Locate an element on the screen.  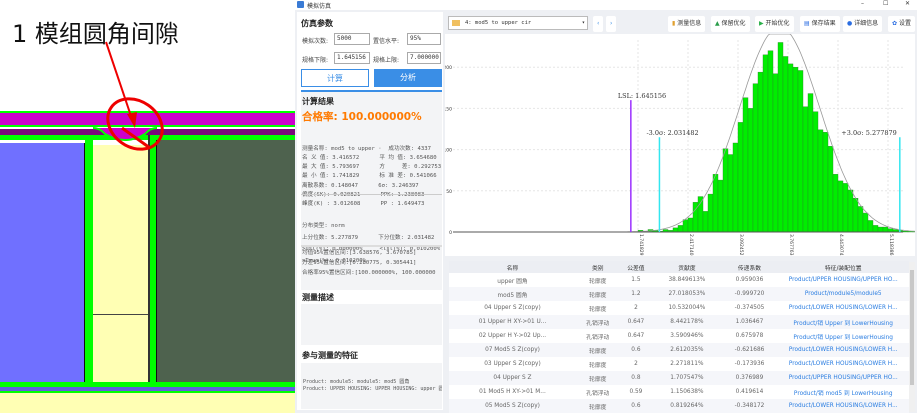
calculate-button: 计算 is located at coordinates (335, 78).